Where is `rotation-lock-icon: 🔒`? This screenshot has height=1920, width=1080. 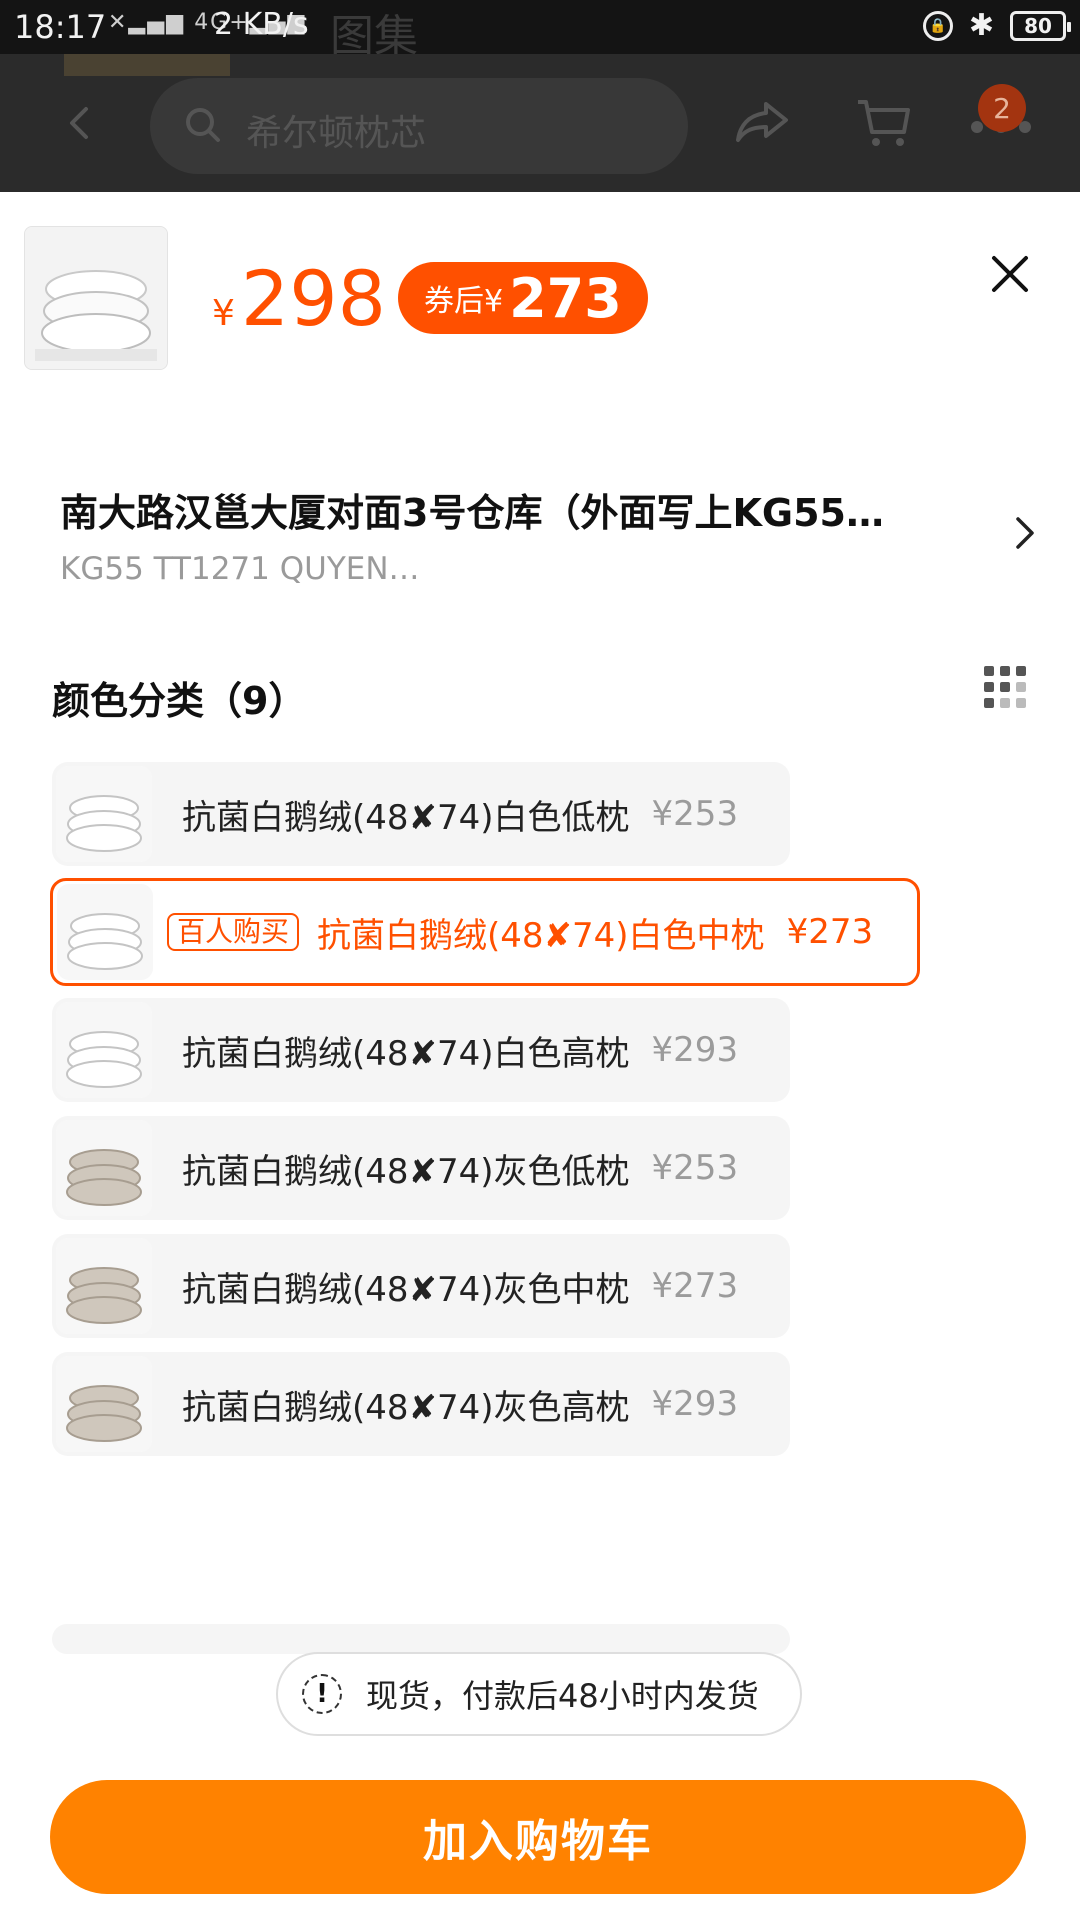
rotation-lock-icon: 🔒 is located at coordinates (937, 25).